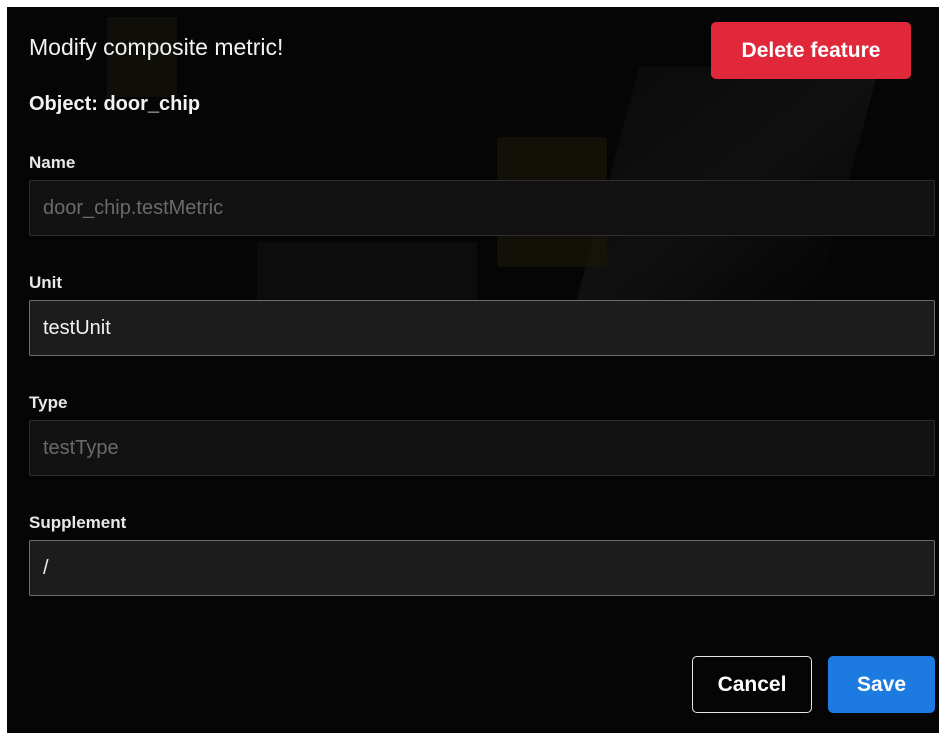  I want to click on name-field: door_chip.testMetric, so click(482, 208).